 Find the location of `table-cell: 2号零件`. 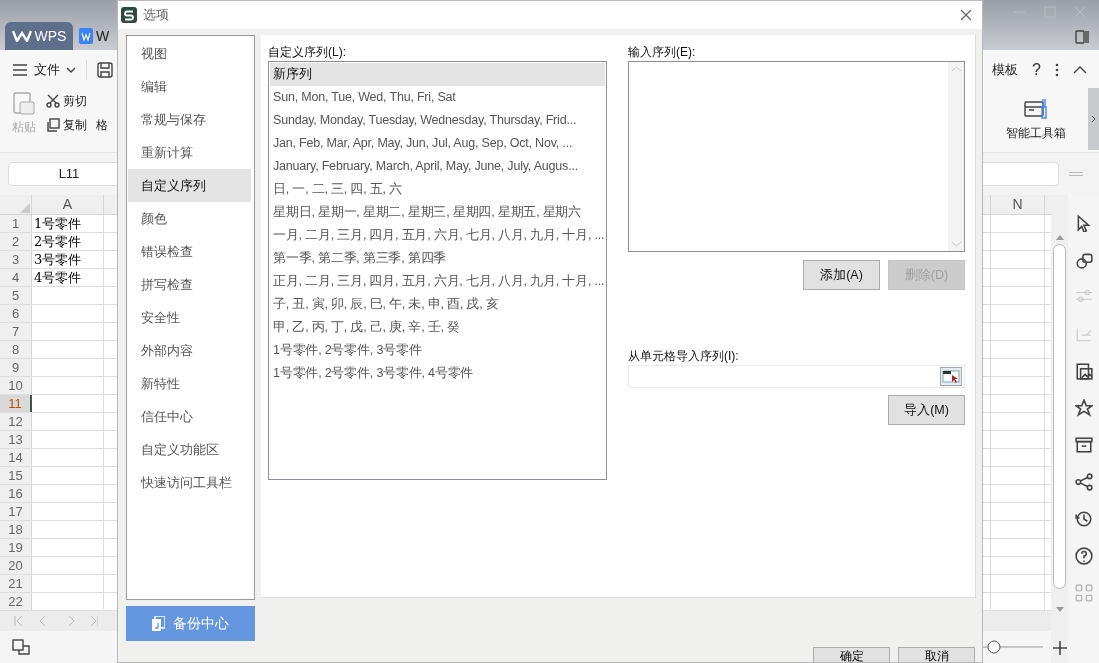

table-cell: 2号零件 is located at coordinates (68, 241).